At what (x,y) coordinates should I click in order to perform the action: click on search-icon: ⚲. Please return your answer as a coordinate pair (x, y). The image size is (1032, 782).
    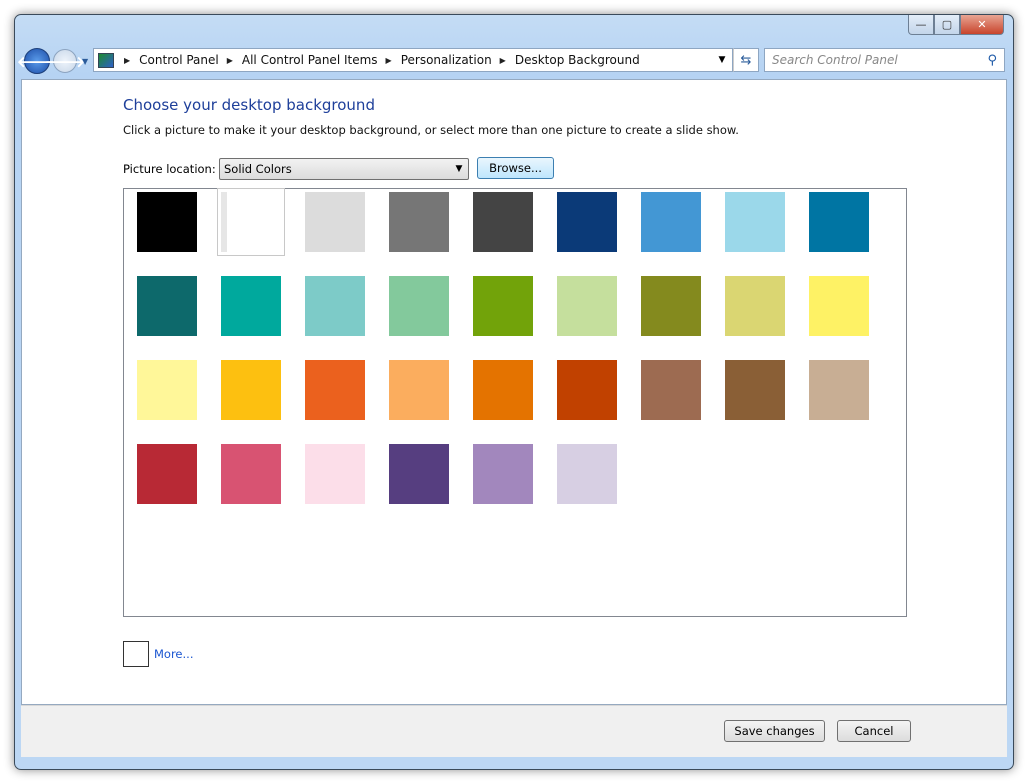
    Looking at the image, I should click on (992, 60).